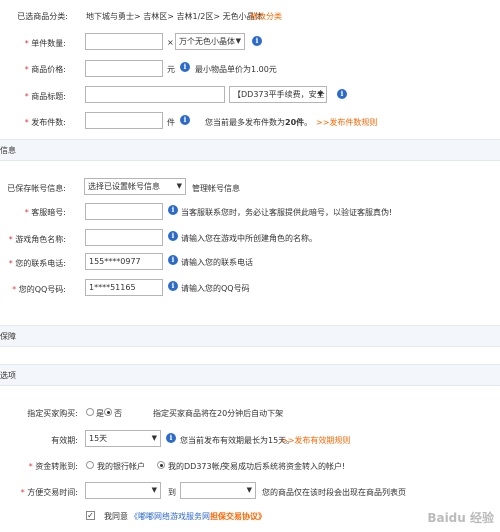 The width and height of the screenshot is (500, 532). Describe the element at coordinates (218, 490) in the screenshot. I see `trade-time-end-select: ▼` at that location.